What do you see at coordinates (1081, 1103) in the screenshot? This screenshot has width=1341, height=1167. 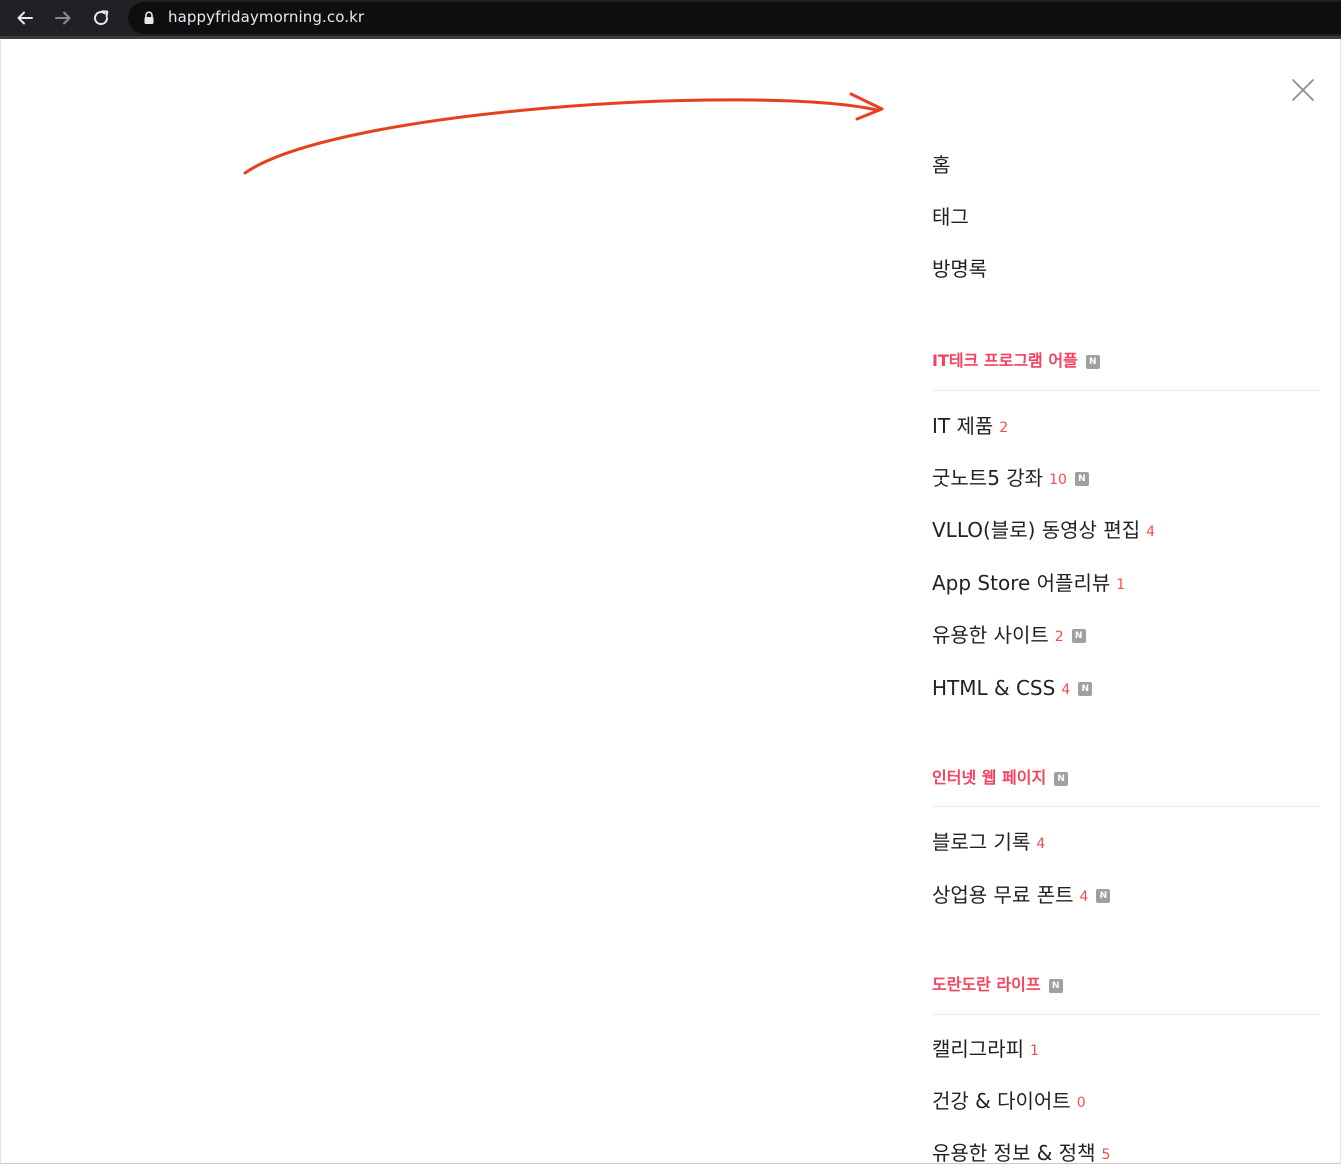 I see `category-count: 0` at bounding box center [1081, 1103].